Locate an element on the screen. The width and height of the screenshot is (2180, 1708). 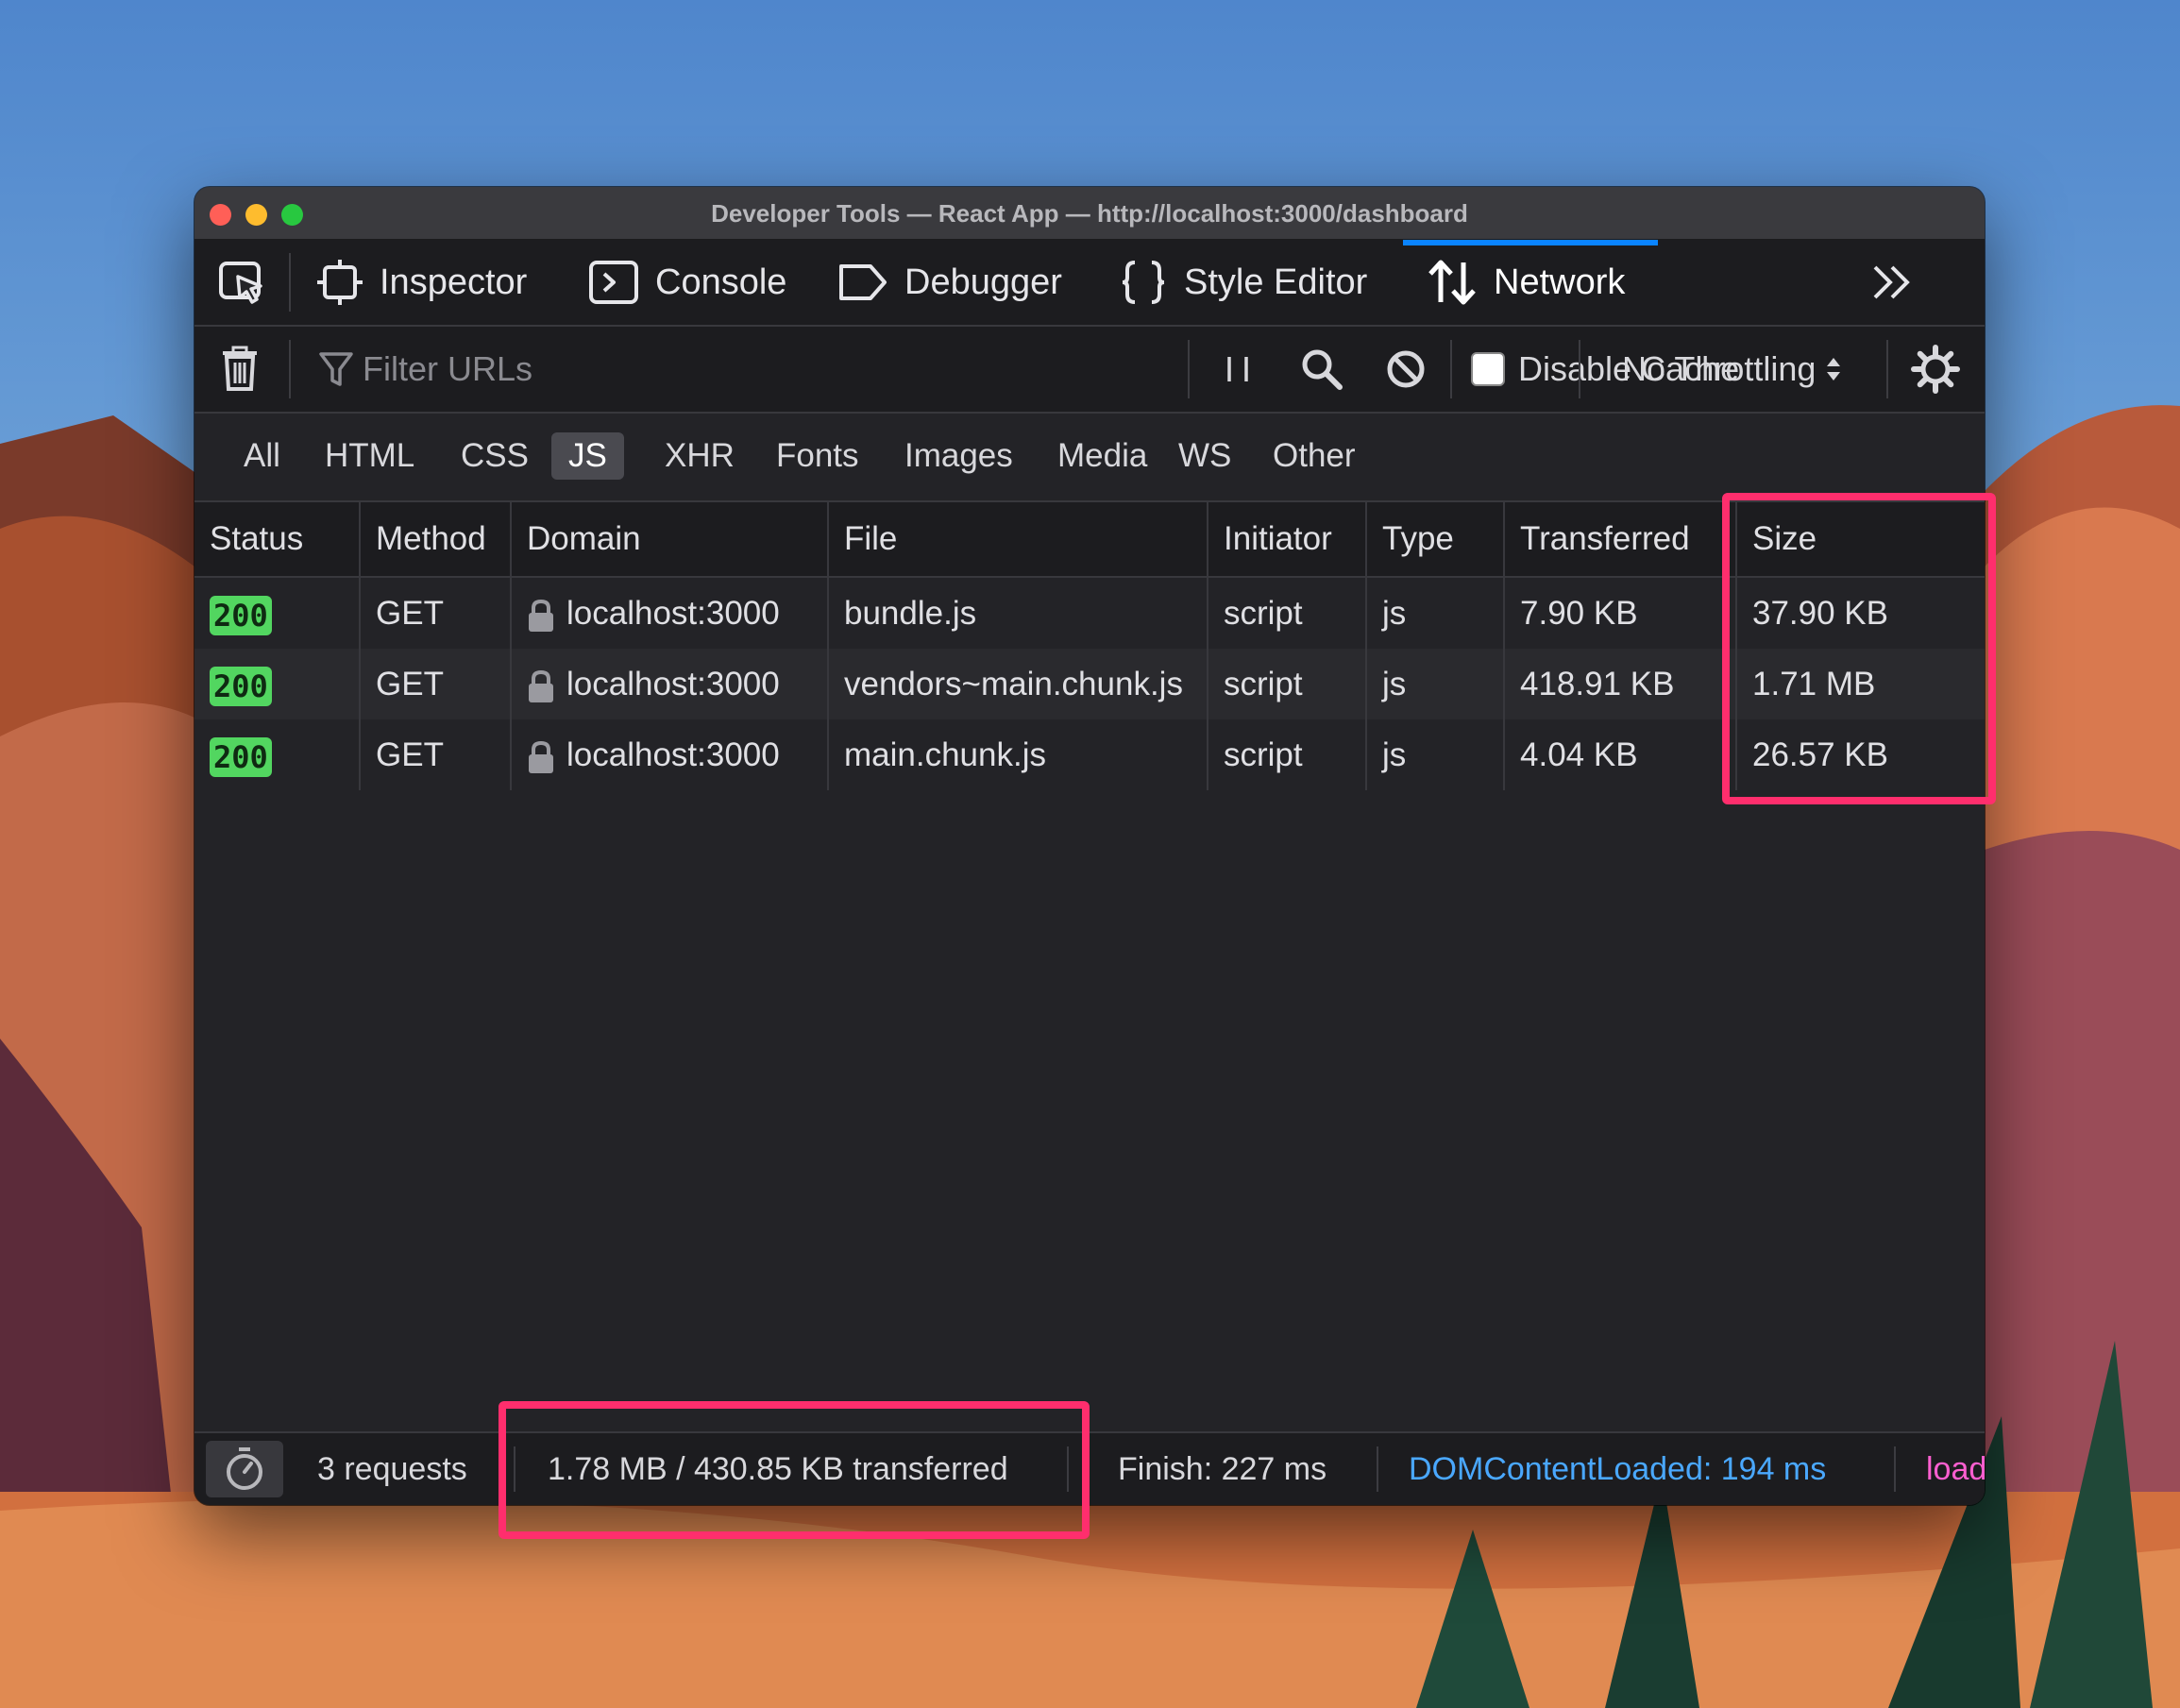
pause-recording-button is located at coordinates (1238, 369).